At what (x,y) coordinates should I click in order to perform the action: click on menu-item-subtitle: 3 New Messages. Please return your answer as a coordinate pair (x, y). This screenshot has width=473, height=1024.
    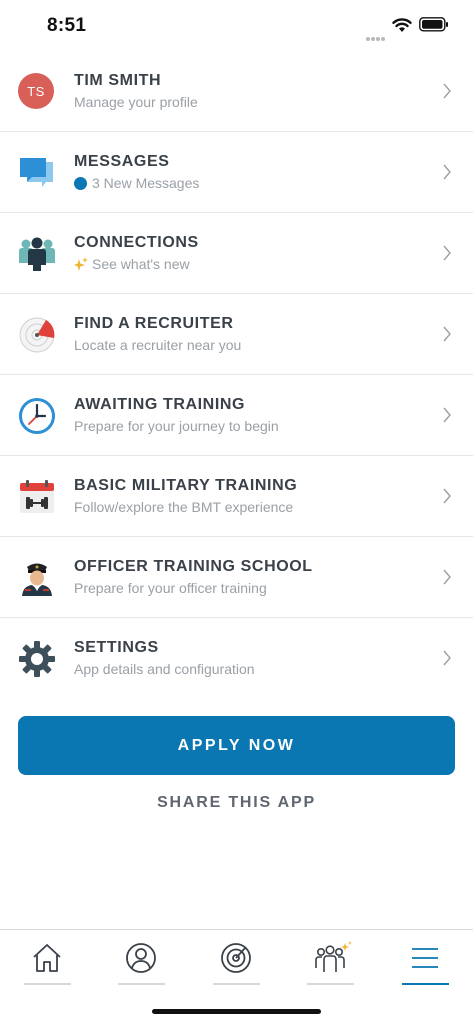
    Looking at the image, I should click on (136, 183).